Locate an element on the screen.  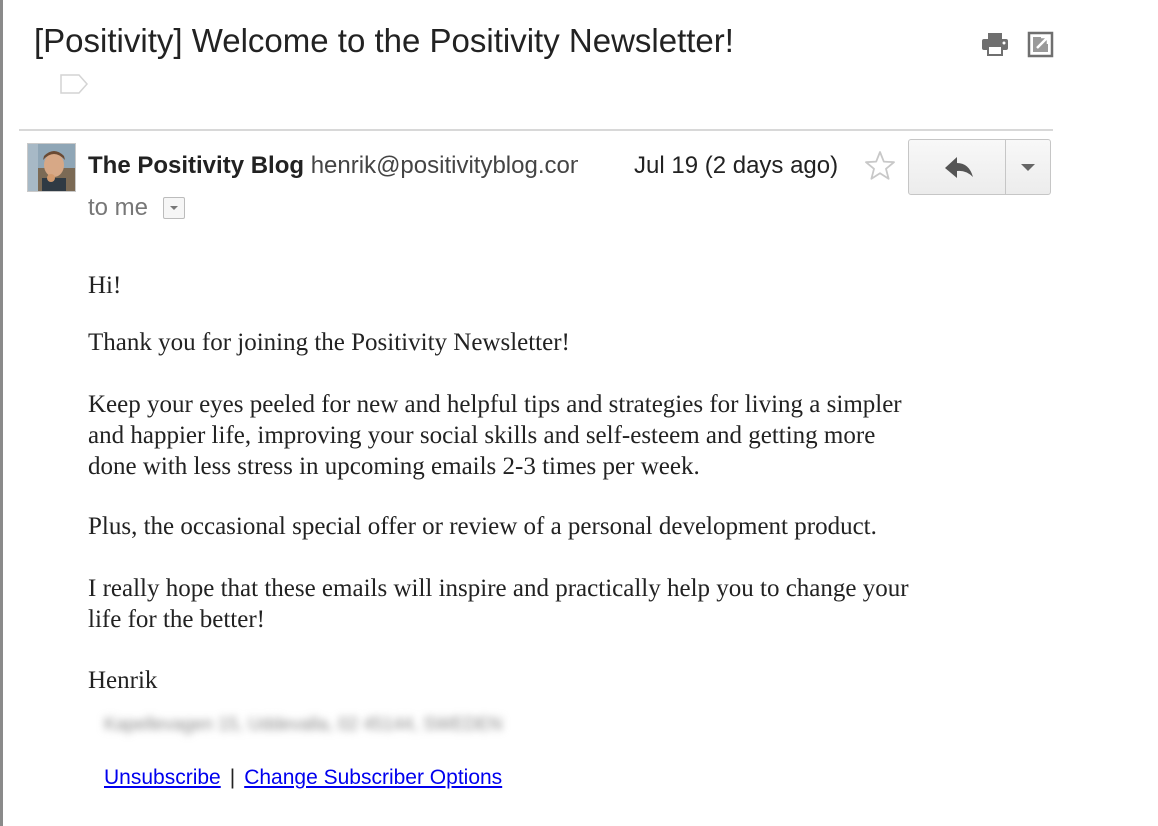
more-actions-button is located at coordinates (1028, 167).